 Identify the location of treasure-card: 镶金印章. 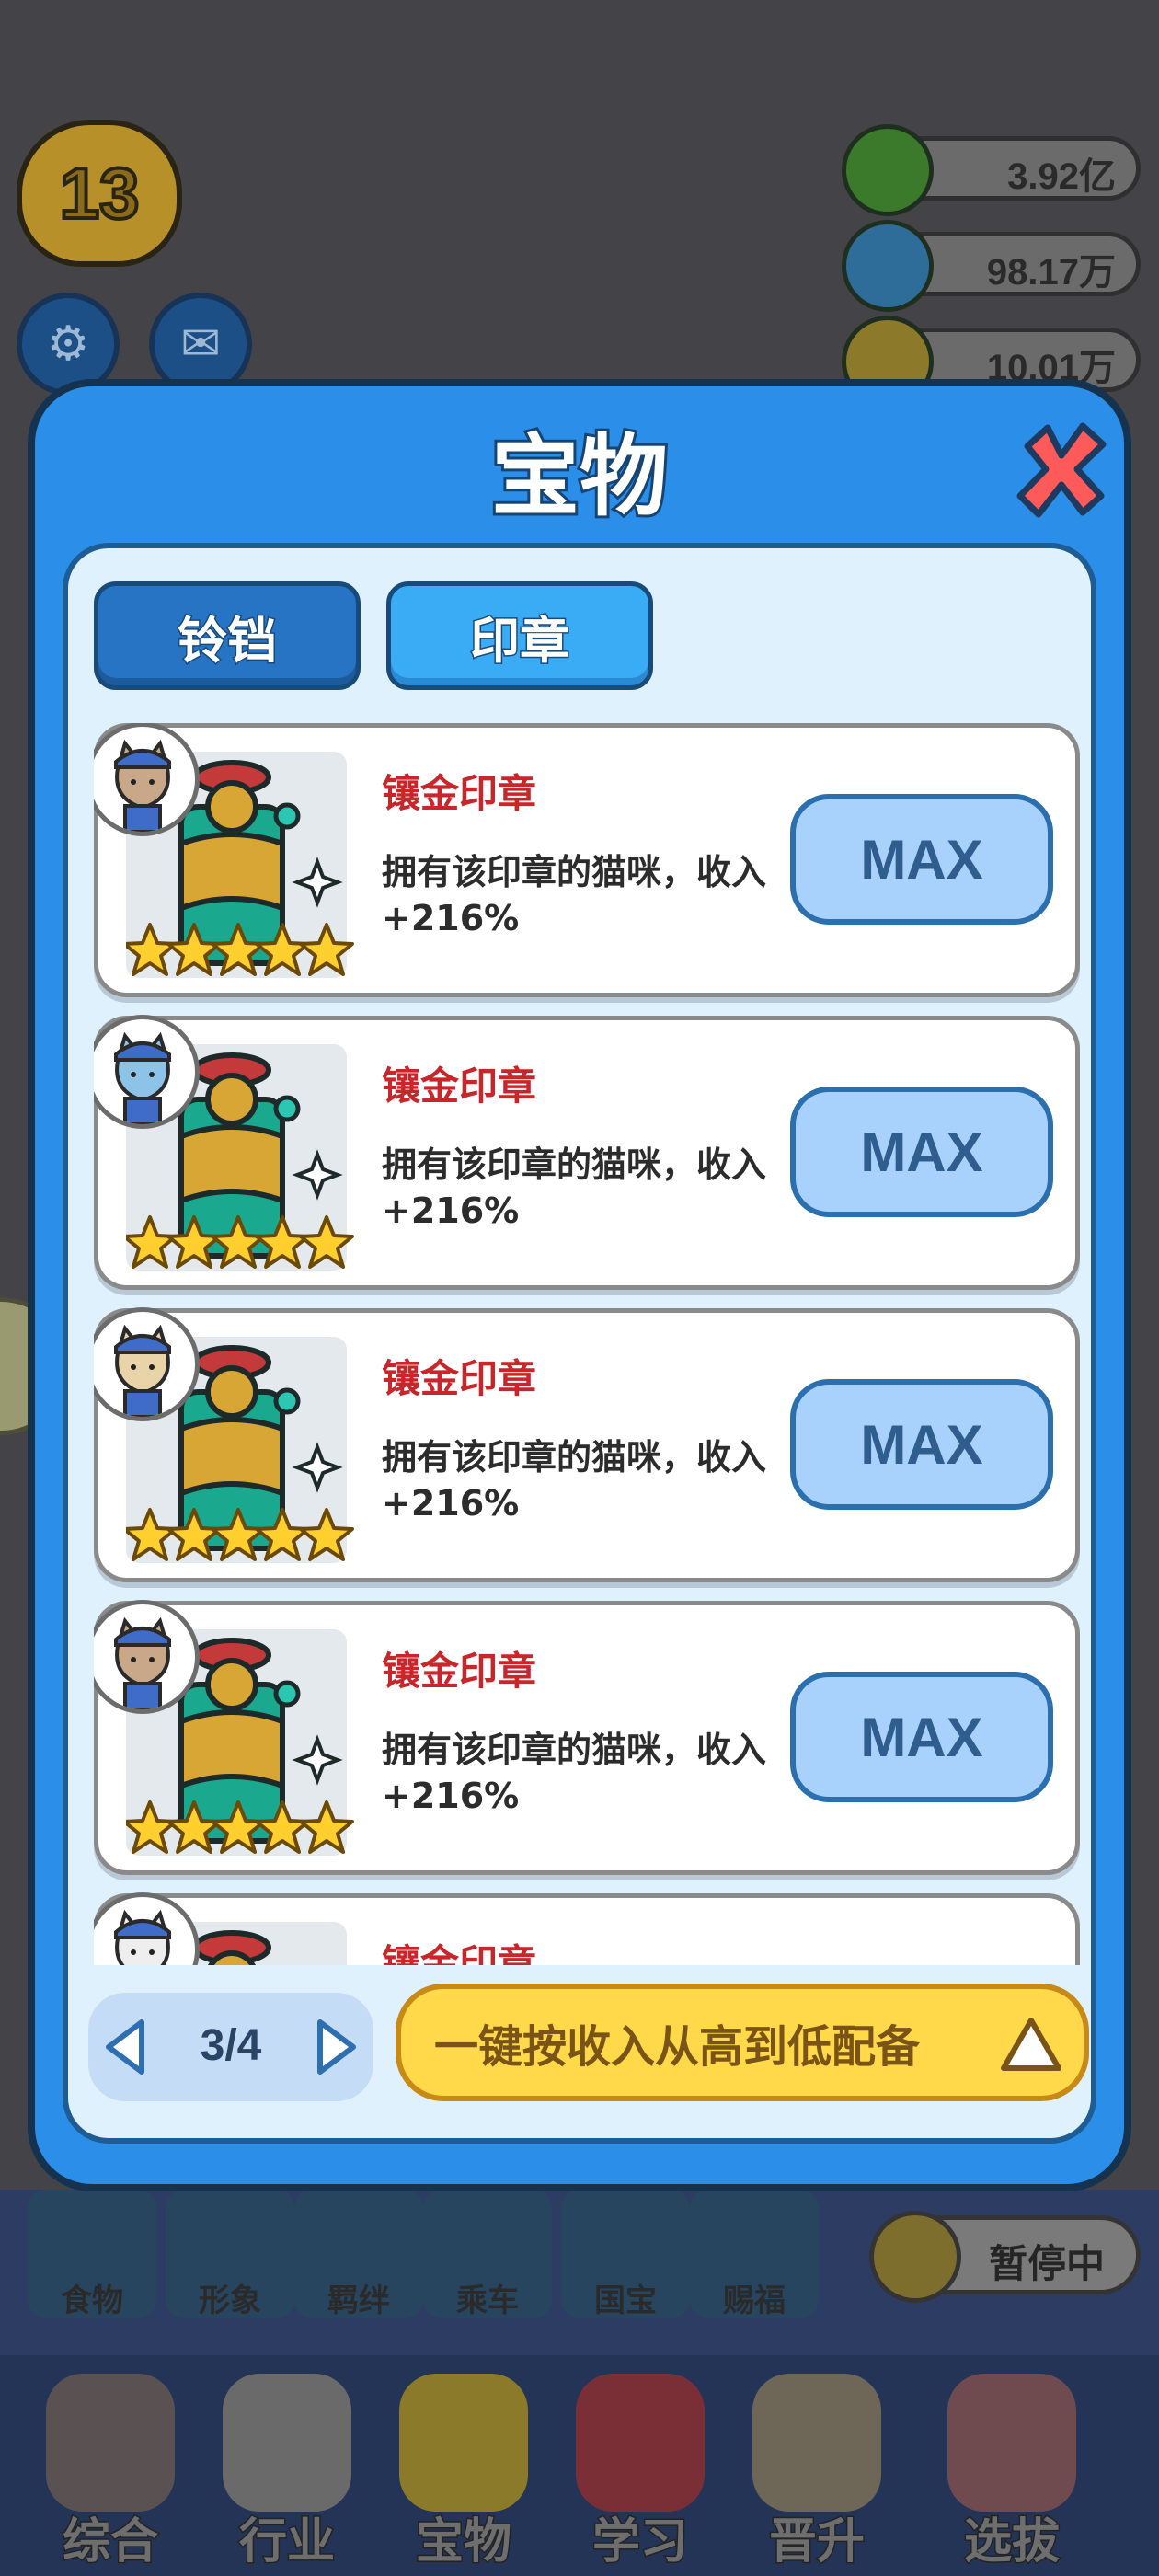
(587, 1928).